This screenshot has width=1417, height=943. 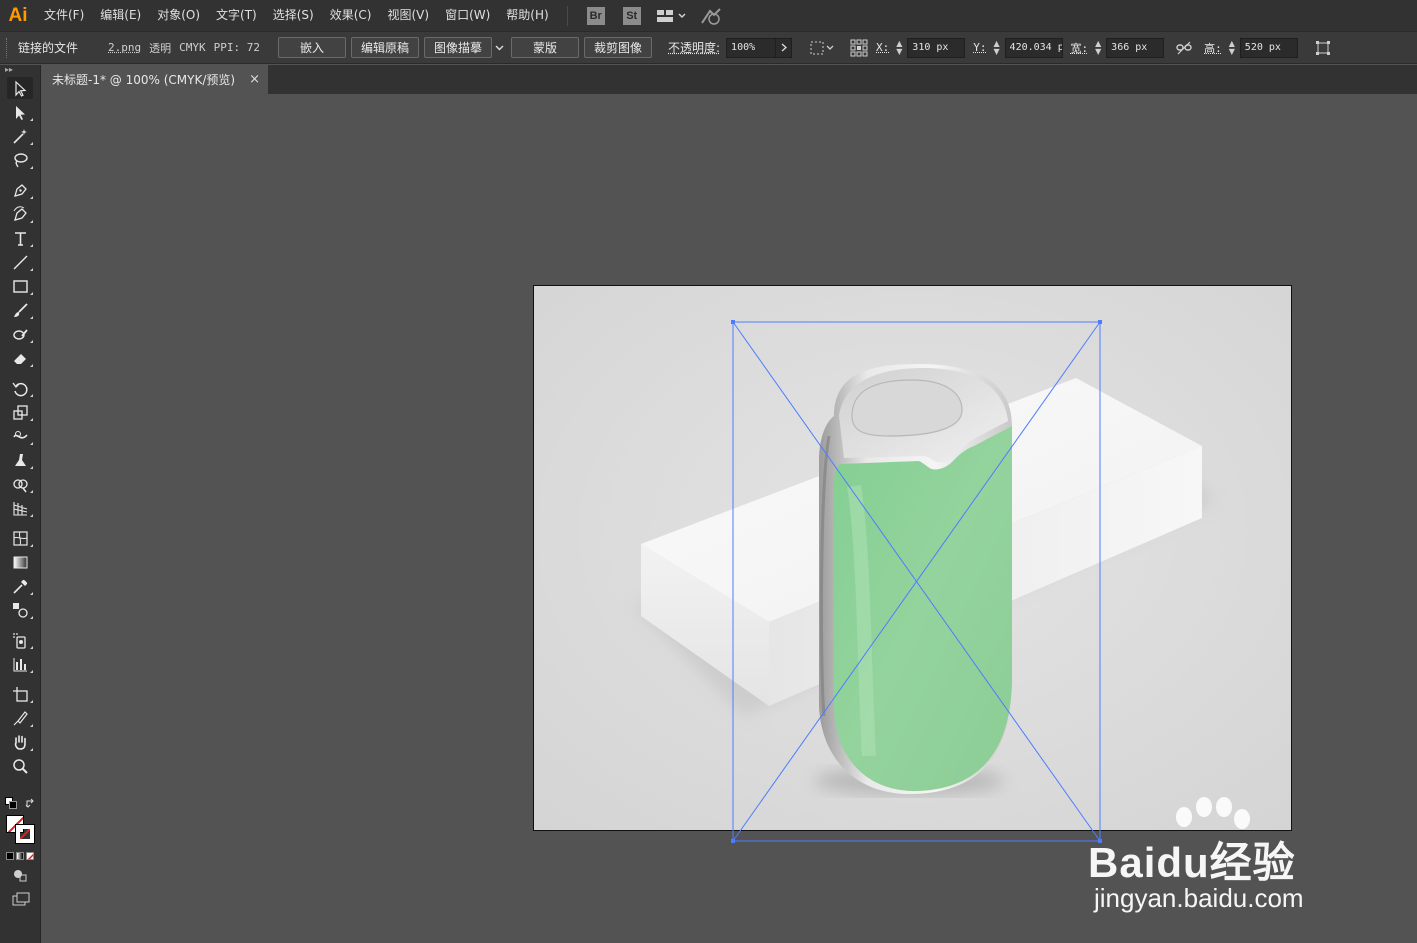 What do you see at coordinates (20, 766) in the screenshot?
I see `zoom-tool-icon` at bounding box center [20, 766].